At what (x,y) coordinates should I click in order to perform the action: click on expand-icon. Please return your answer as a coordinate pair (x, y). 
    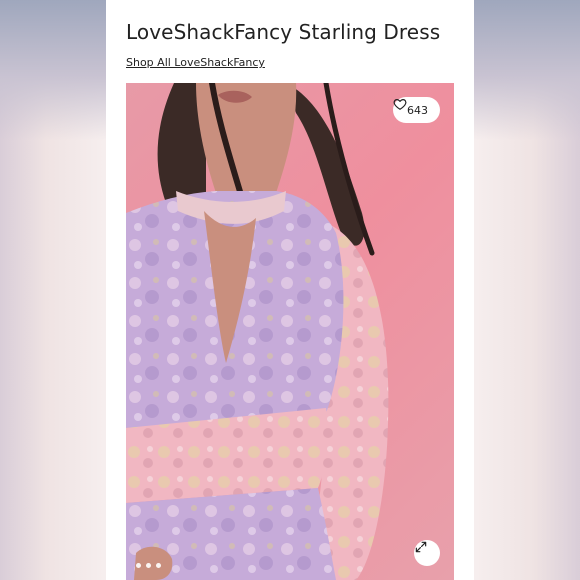
    Looking at the image, I should click on (421, 547).